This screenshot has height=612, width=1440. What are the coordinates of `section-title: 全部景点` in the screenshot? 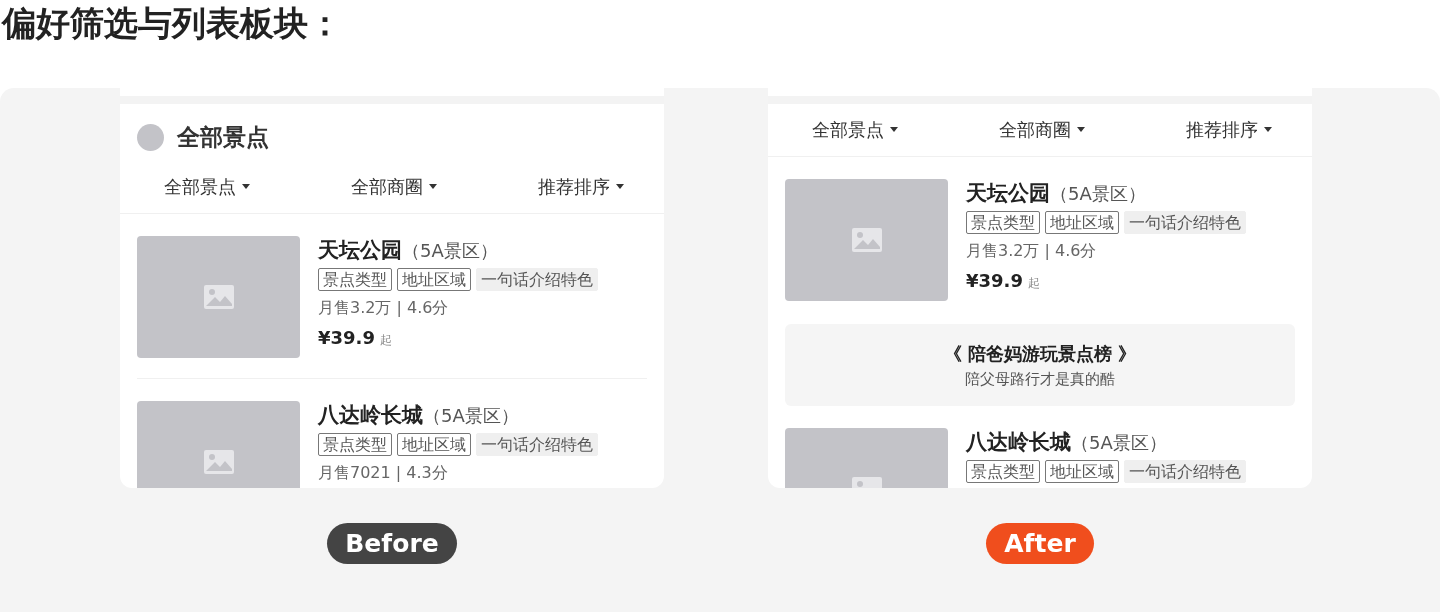 It's located at (223, 137).